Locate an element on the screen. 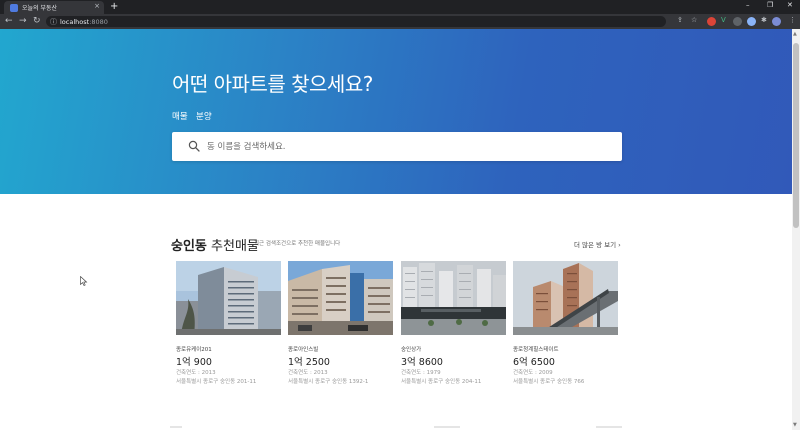 The image size is (800, 430). section-subtitle: 최근 검색조건으로 추천한 매물입니다 is located at coordinates (297, 244).